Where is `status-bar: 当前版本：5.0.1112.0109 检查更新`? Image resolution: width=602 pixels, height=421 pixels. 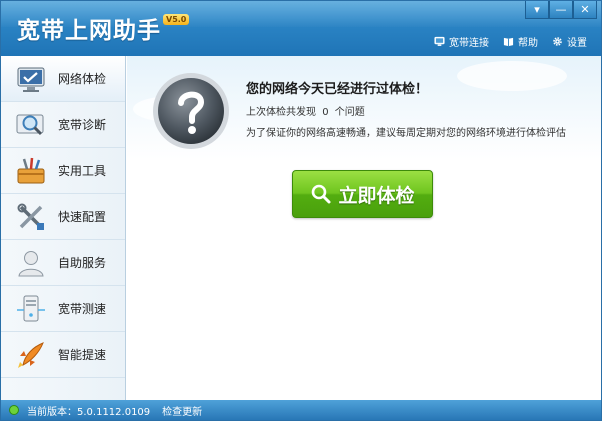
status-bar: 当前版本：5.0.1112.0109 检查更新 is located at coordinates (301, 410).